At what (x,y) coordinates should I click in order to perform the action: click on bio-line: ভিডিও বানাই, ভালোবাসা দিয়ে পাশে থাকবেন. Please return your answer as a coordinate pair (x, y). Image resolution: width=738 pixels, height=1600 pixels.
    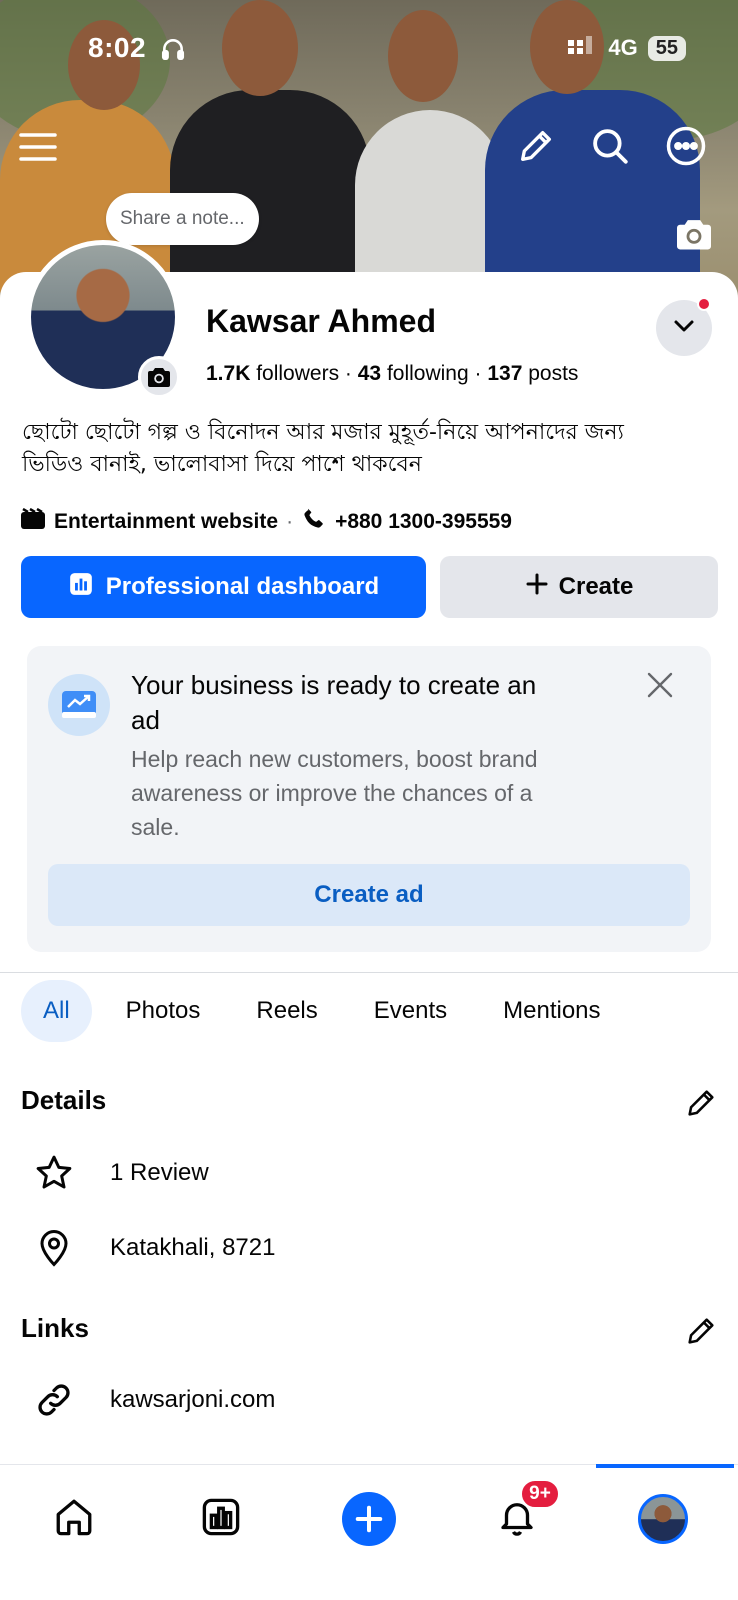
    Looking at the image, I should click on (222, 464).